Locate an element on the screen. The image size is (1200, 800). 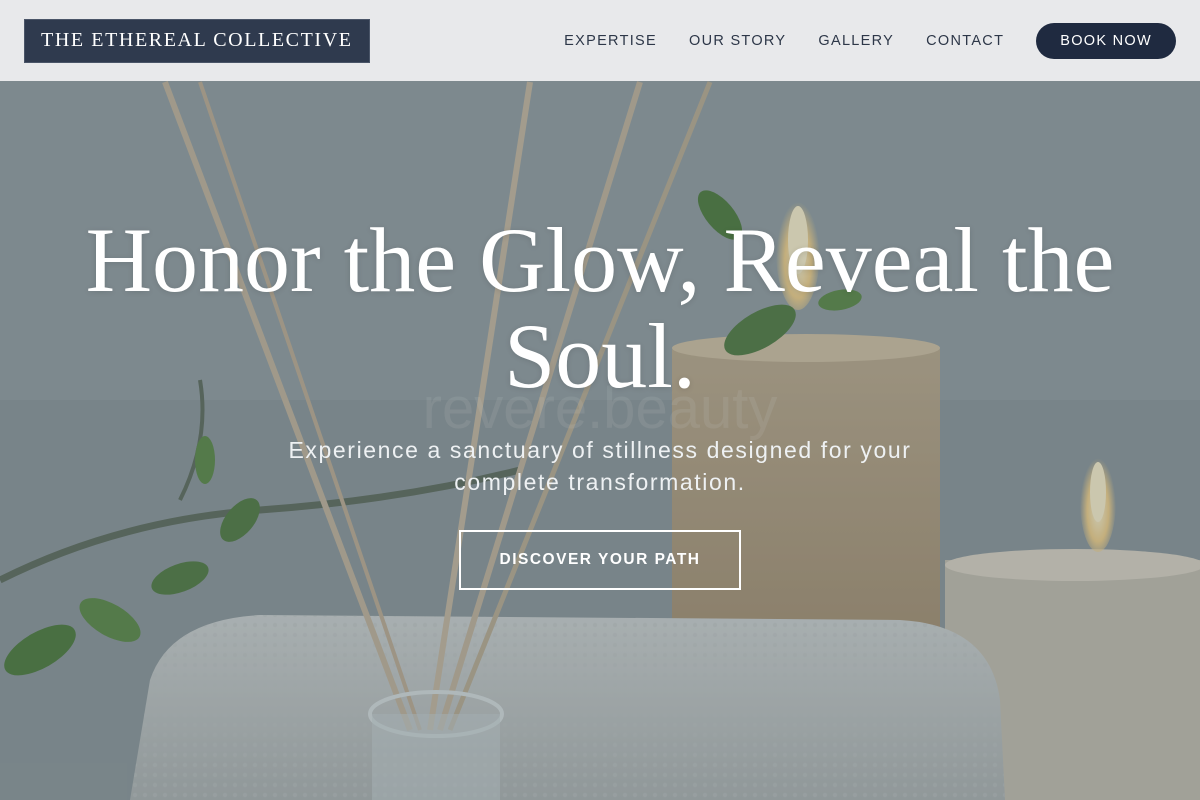
nav-link-expertise: EXPERTISE is located at coordinates (610, 41).